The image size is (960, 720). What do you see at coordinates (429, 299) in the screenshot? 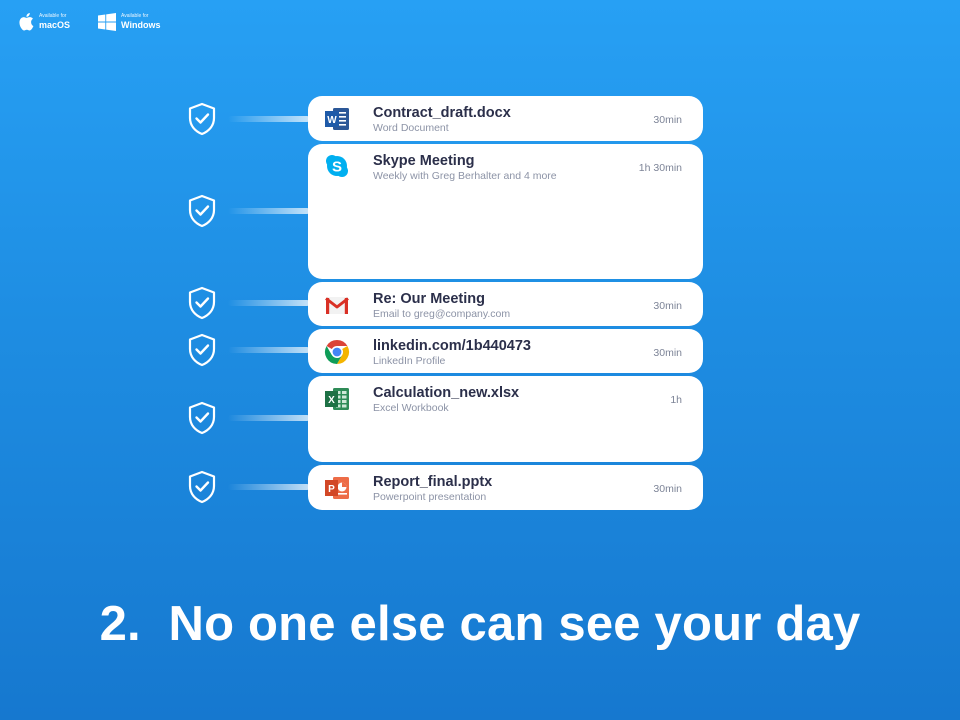
I see `activity-title: Re: Our Meeting` at bounding box center [429, 299].